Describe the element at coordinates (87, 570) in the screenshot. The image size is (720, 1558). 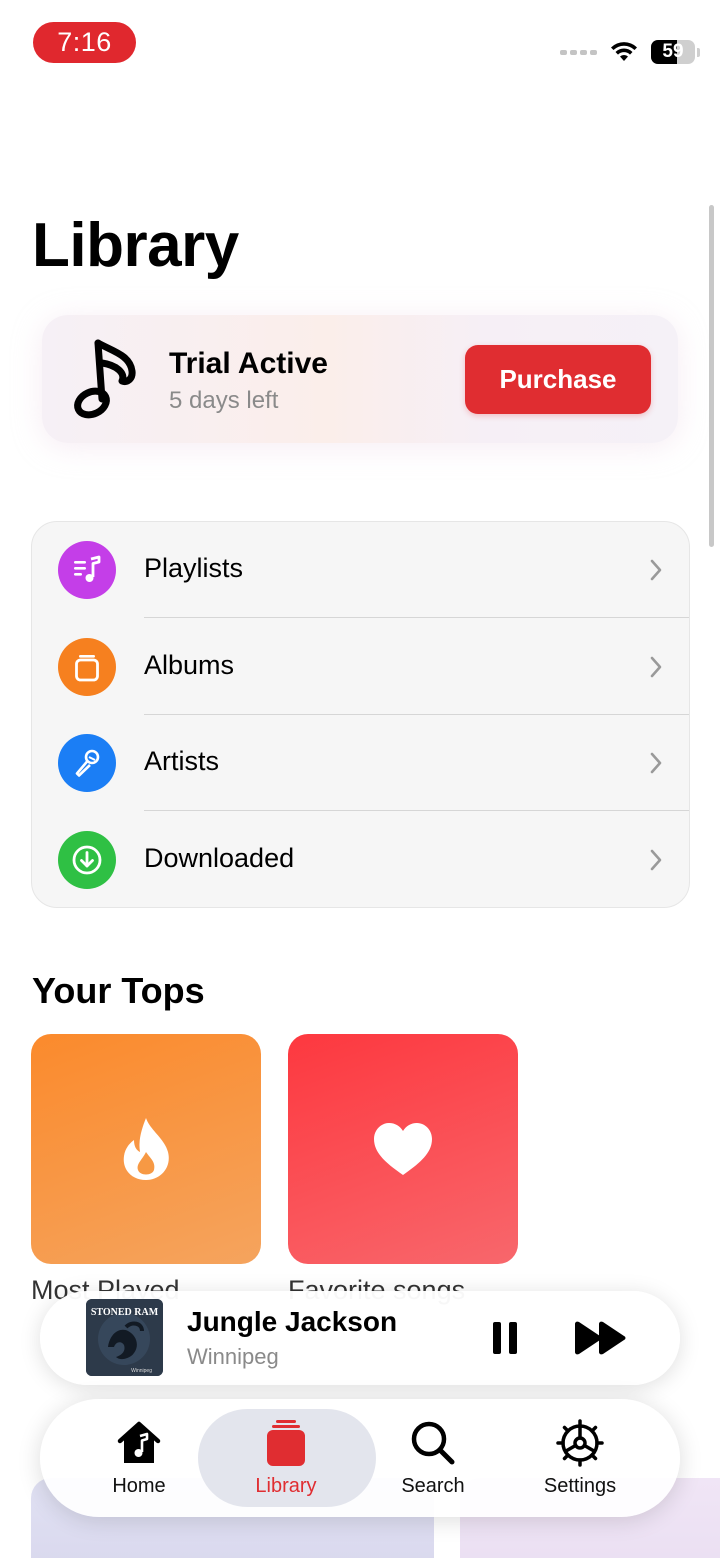
I see `playlist-icon` at that location.